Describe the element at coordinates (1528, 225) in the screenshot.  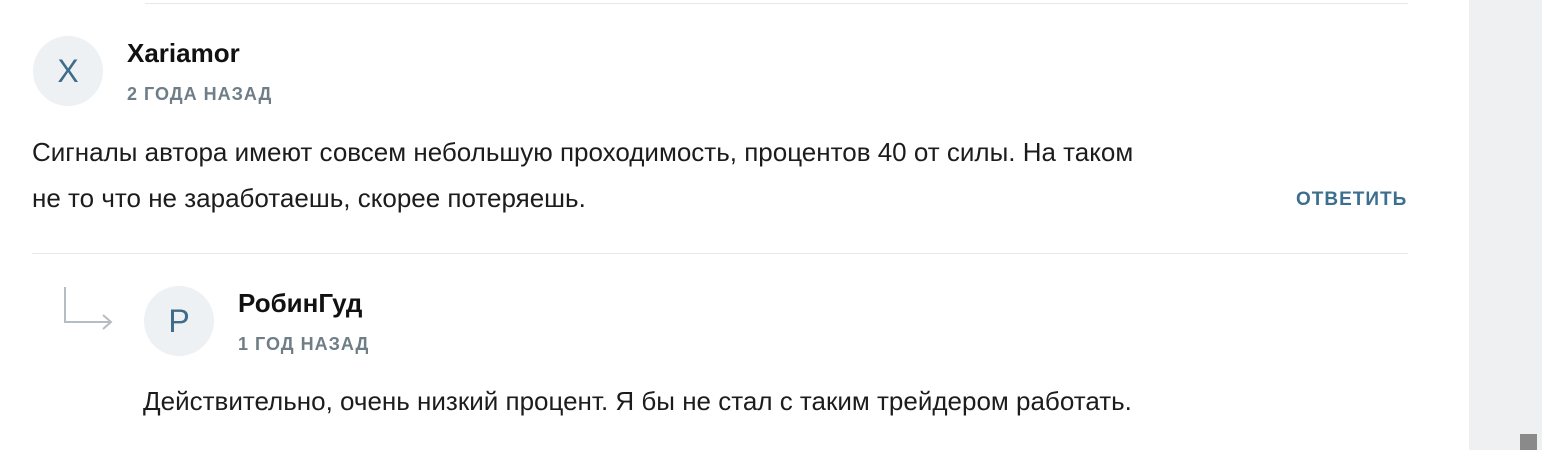
I see `scrollbar` at that location.